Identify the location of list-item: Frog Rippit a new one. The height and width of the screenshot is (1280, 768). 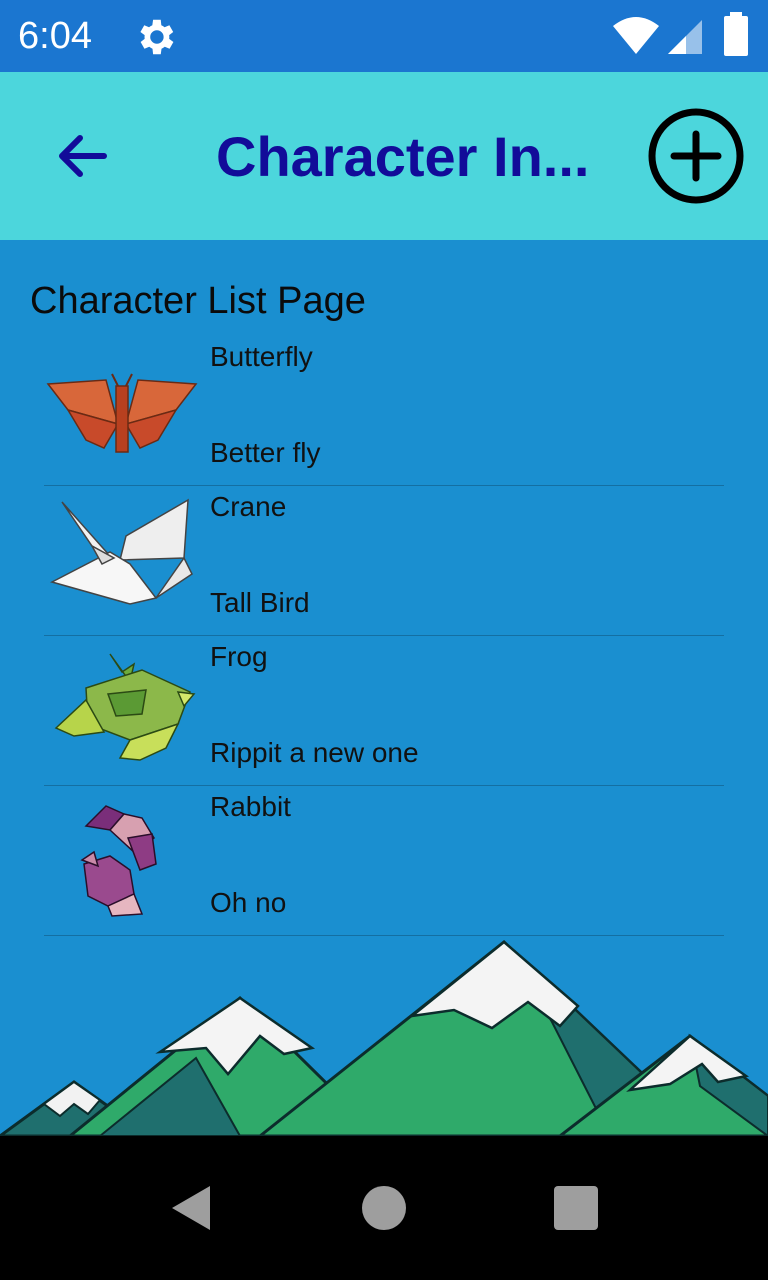
(384, 711).